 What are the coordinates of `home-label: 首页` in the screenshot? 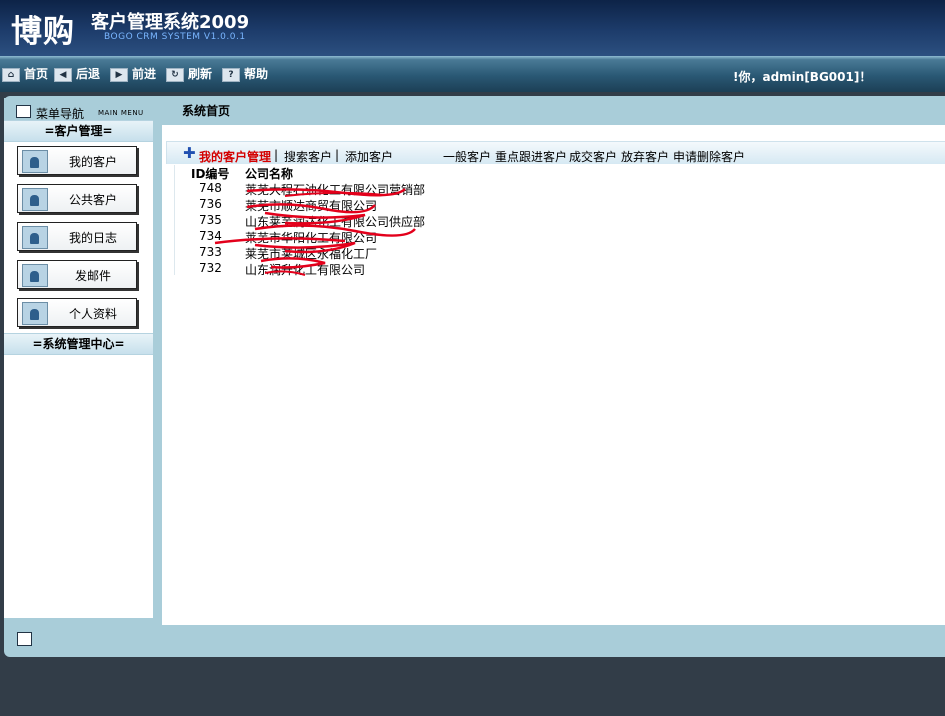 It's located at (36, 74).